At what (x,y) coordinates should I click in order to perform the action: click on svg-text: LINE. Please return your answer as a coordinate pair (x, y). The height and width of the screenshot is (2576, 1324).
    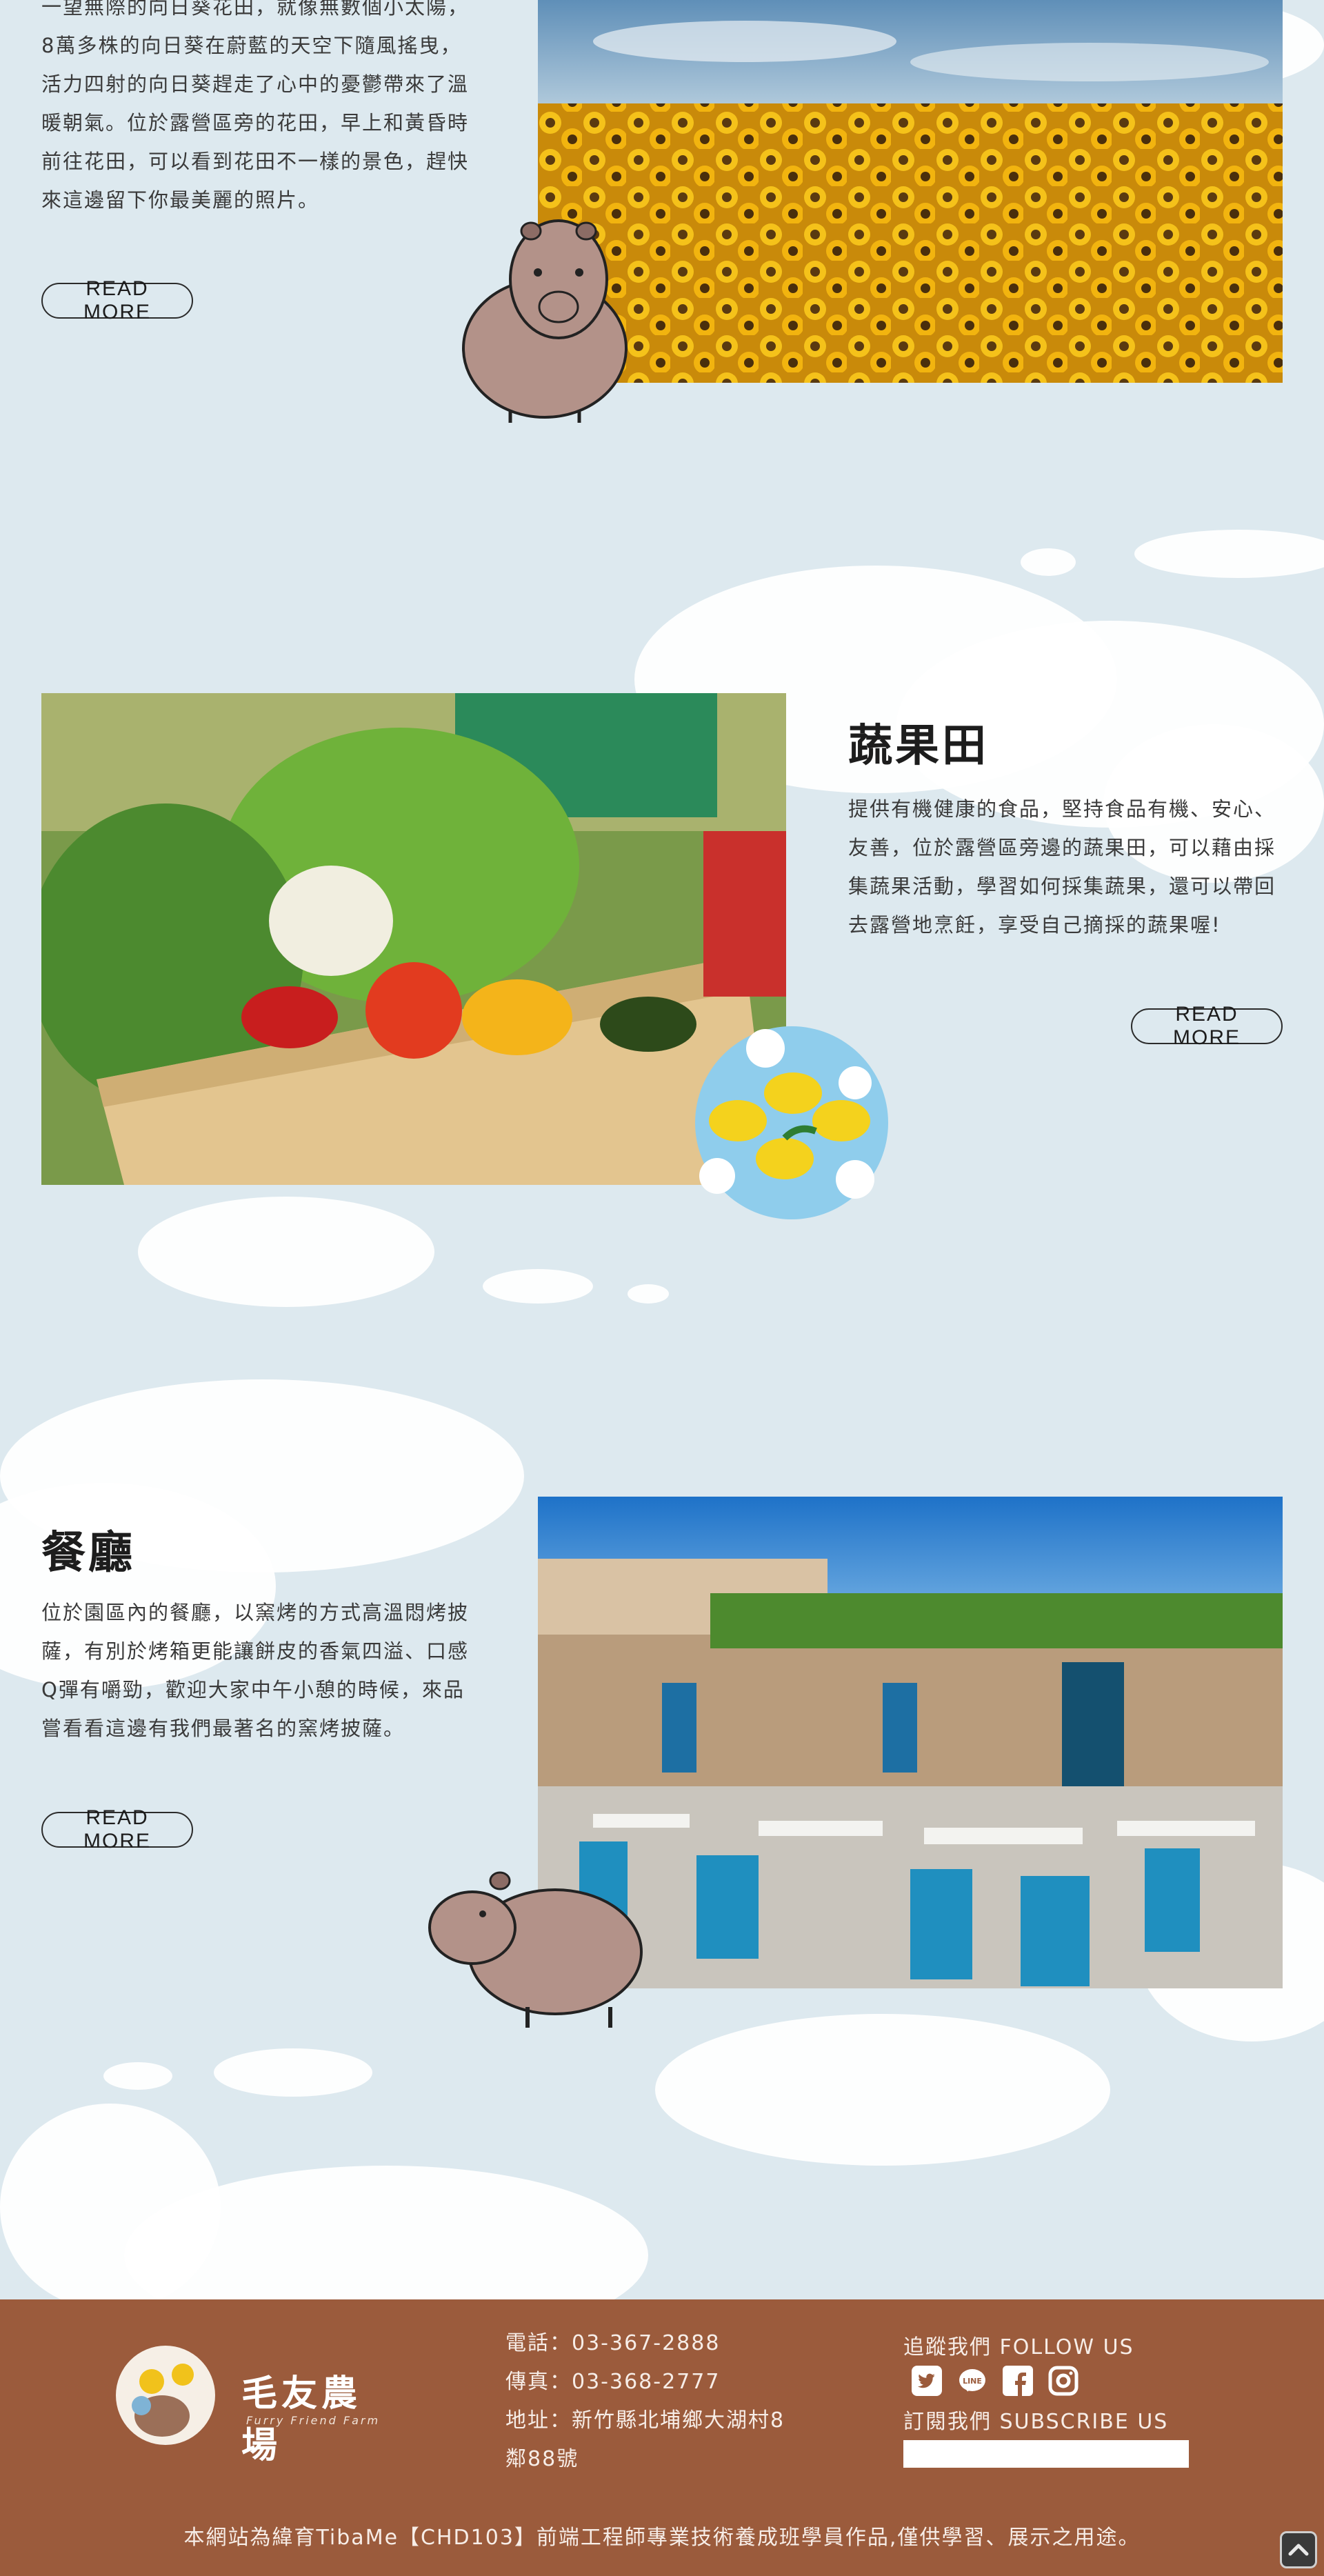
    Looking at the image, I should click on (972, 2381).